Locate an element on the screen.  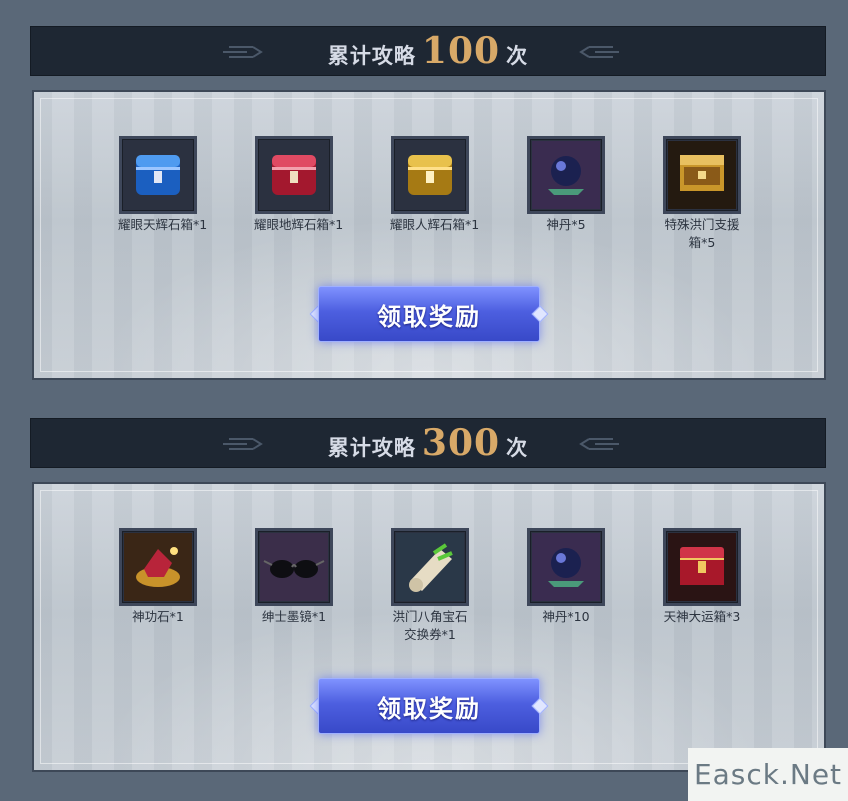
reward-item: 洪门八角宝石交换券*1 is located at coordinates (430, 586).